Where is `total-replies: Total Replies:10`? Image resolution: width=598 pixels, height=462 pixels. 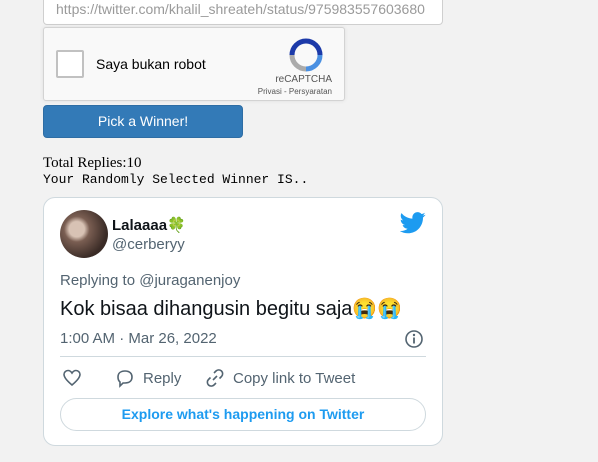 total-replies: Total Replies:10 is located at coordinates (92, 163).